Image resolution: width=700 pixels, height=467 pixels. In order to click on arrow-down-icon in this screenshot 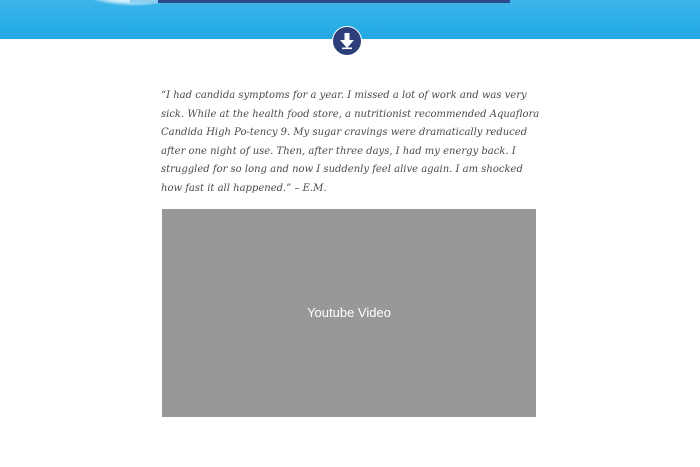, I will do `click(347, 41)`.